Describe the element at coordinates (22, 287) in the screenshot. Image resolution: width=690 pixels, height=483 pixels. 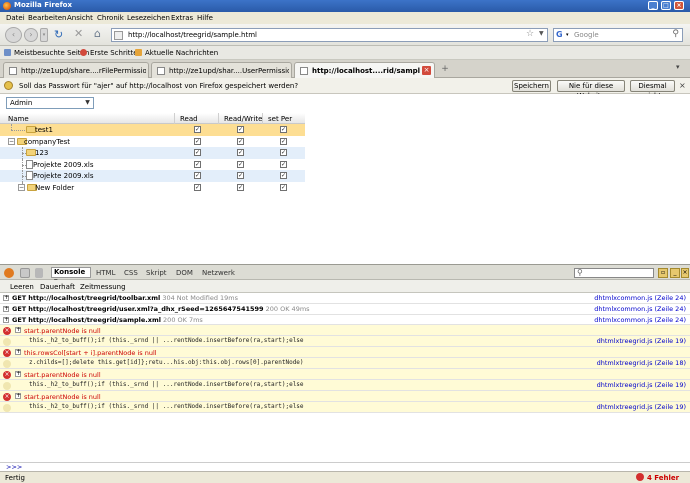
I see `clear-button: Leeren` at that location.